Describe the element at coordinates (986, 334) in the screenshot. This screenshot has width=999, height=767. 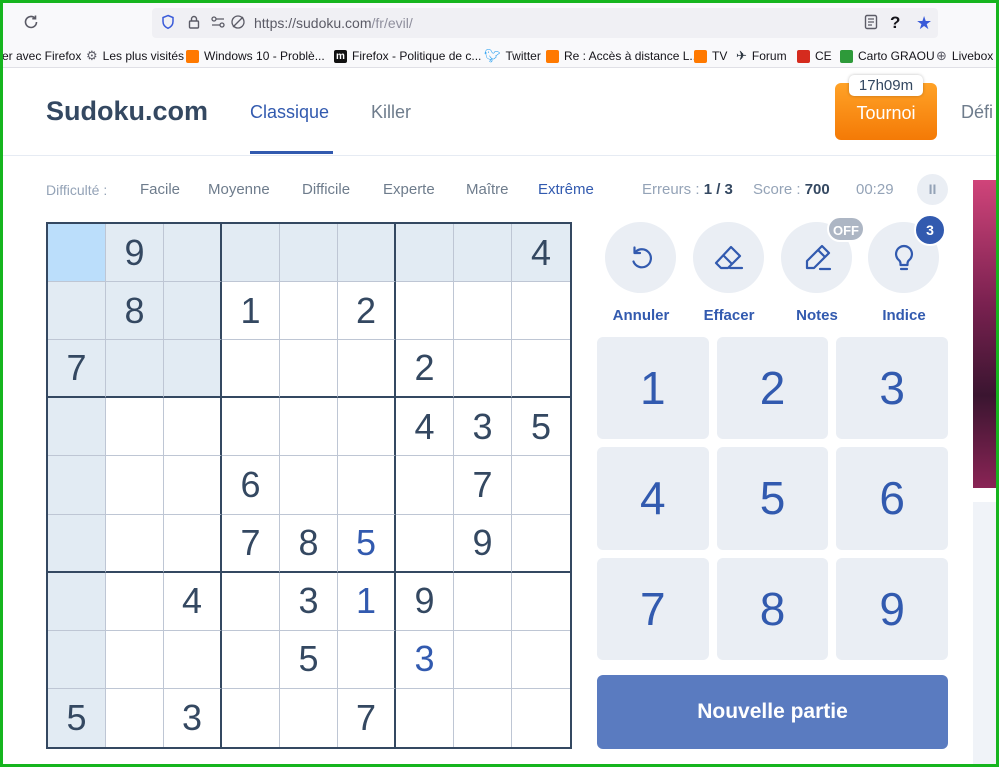
I see `side-ad-image` at that location.